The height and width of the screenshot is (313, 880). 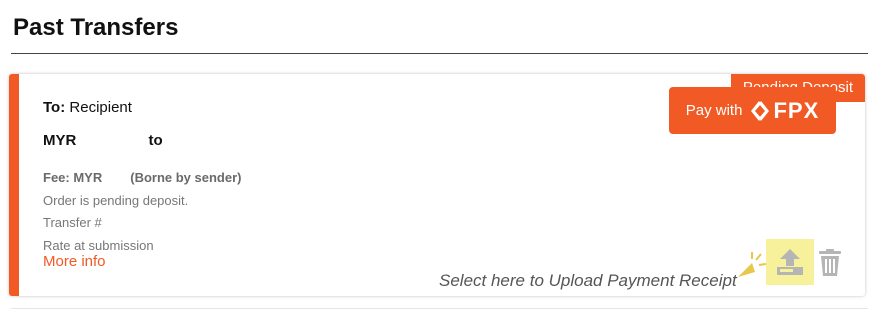 I want to click on upload-receipt-button, so click(x=790, y=262).